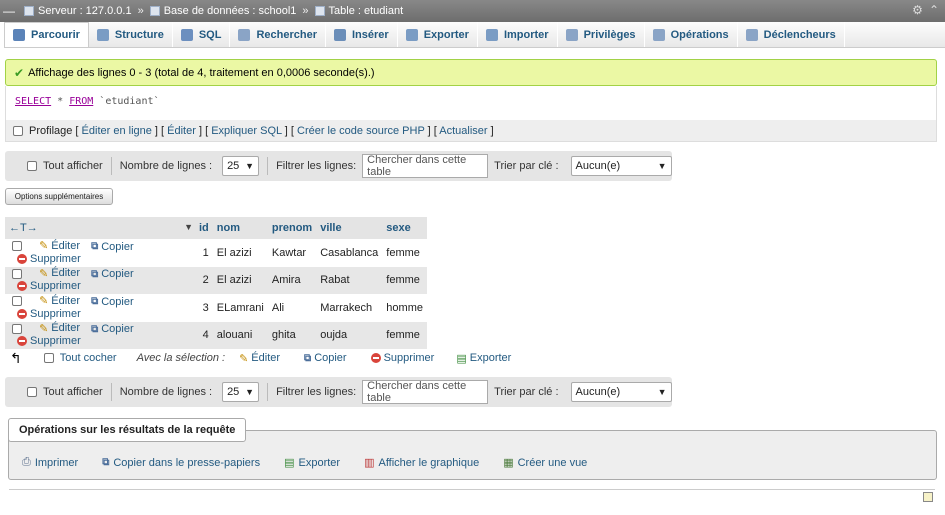 This screenshot has width=945, height=515. What do you see at coordinates (791, 34) in the screenshot?
I see `tab-triggers: Déclencheurs` at bounding box center [791, 34].